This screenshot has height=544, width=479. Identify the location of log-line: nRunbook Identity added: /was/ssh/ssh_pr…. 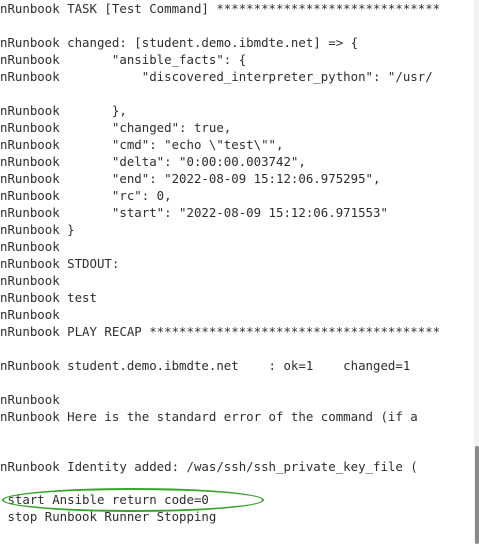
(209, 466).